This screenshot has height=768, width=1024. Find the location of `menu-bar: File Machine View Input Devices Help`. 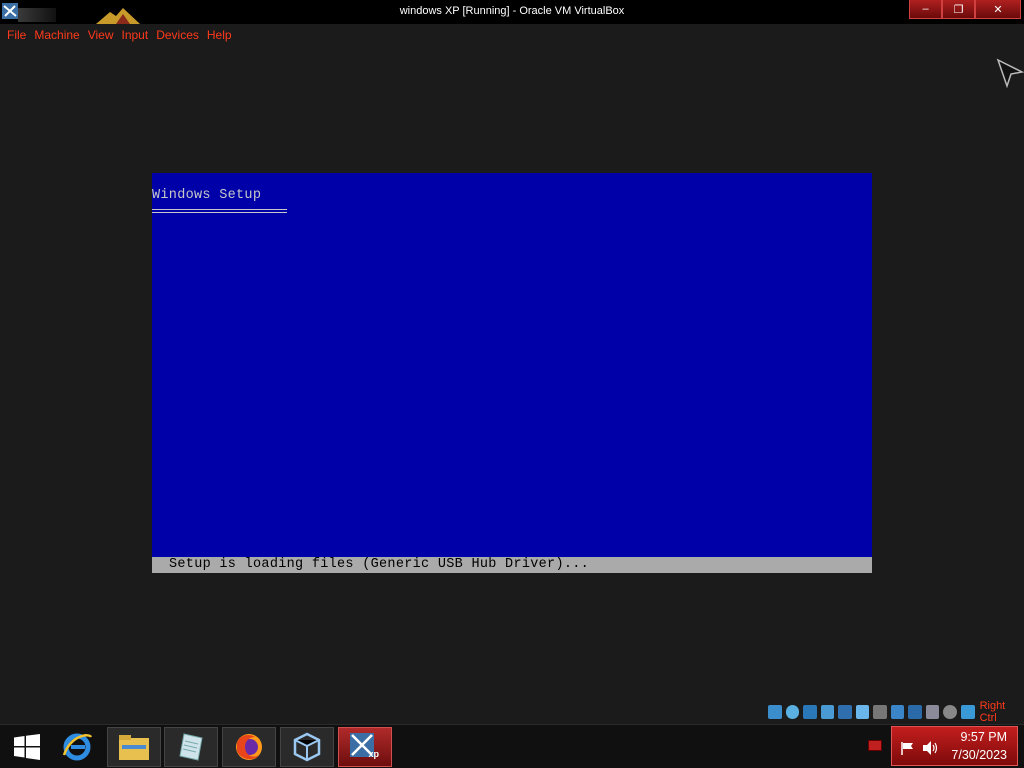

menu-bar: File Machine View Input Devices Help is located at coordinates (512, 35).